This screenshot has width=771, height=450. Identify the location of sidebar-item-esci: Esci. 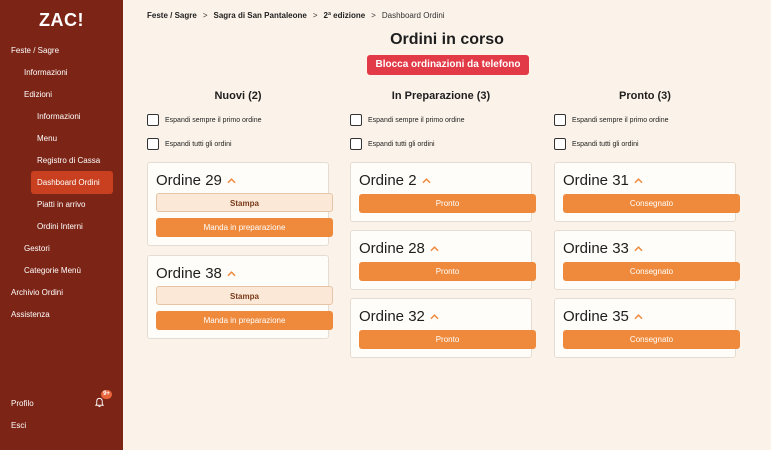
(18, 425).